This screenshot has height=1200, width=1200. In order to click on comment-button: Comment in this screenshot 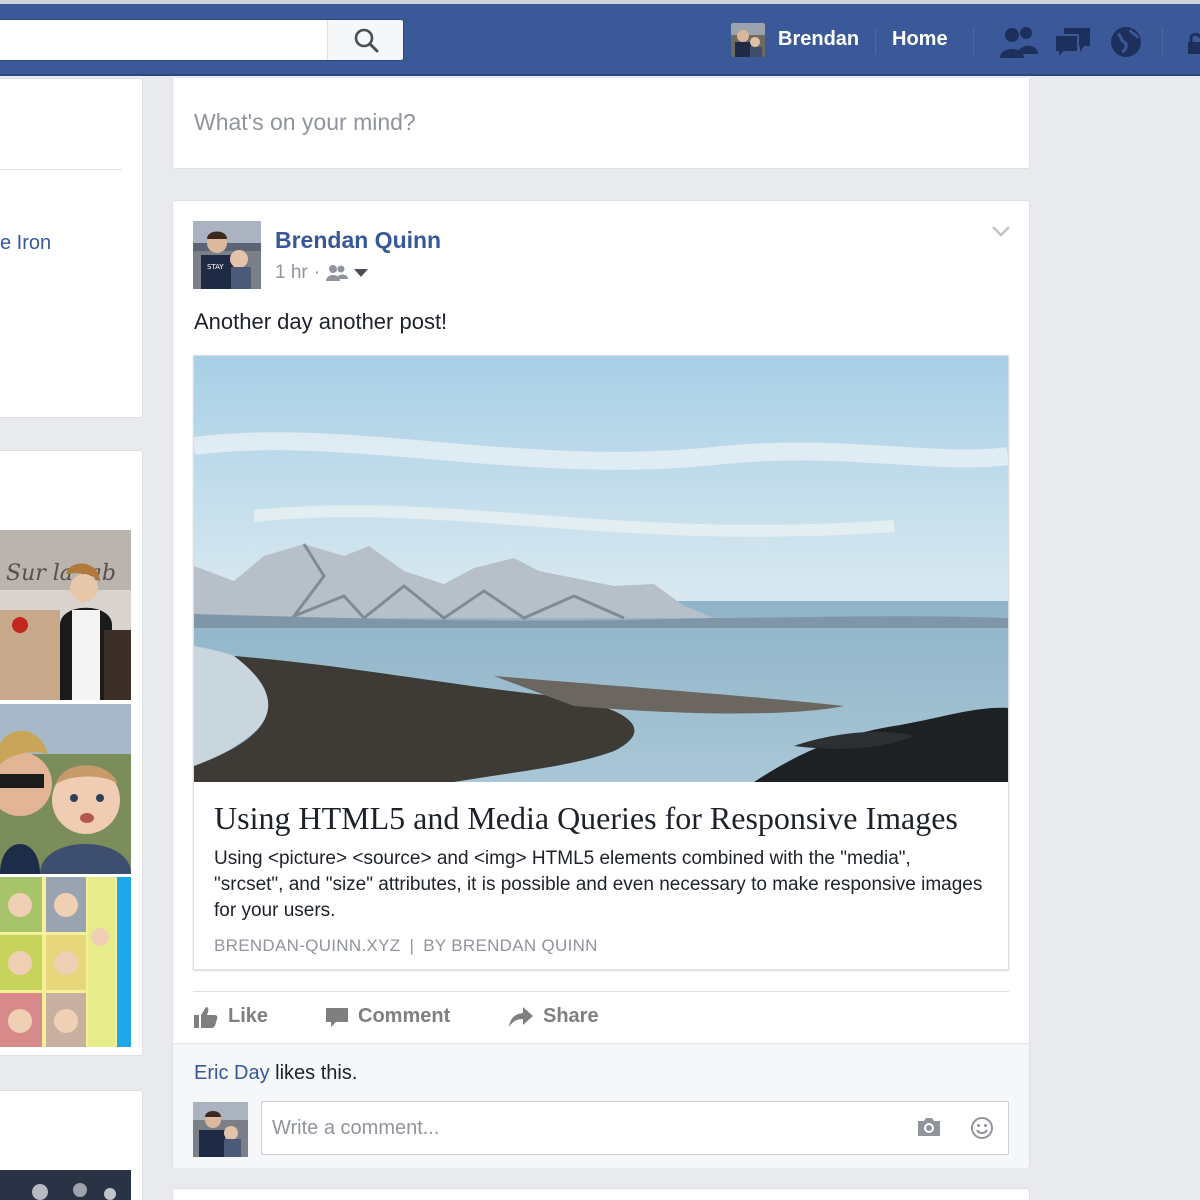, I will do `click(388, 1016)`.